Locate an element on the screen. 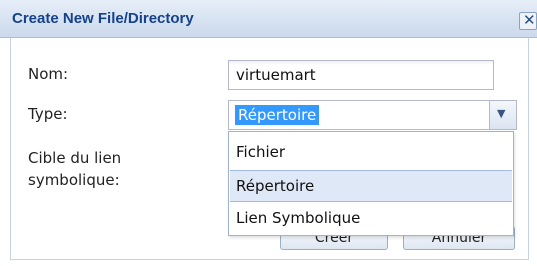  name-label: Nom: is located at coordinates (48, 74).